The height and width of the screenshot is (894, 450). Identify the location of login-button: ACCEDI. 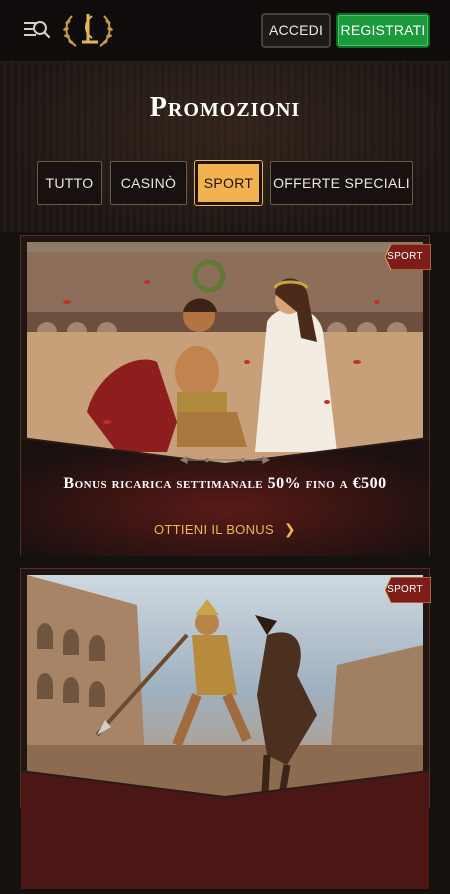
(296, 30).